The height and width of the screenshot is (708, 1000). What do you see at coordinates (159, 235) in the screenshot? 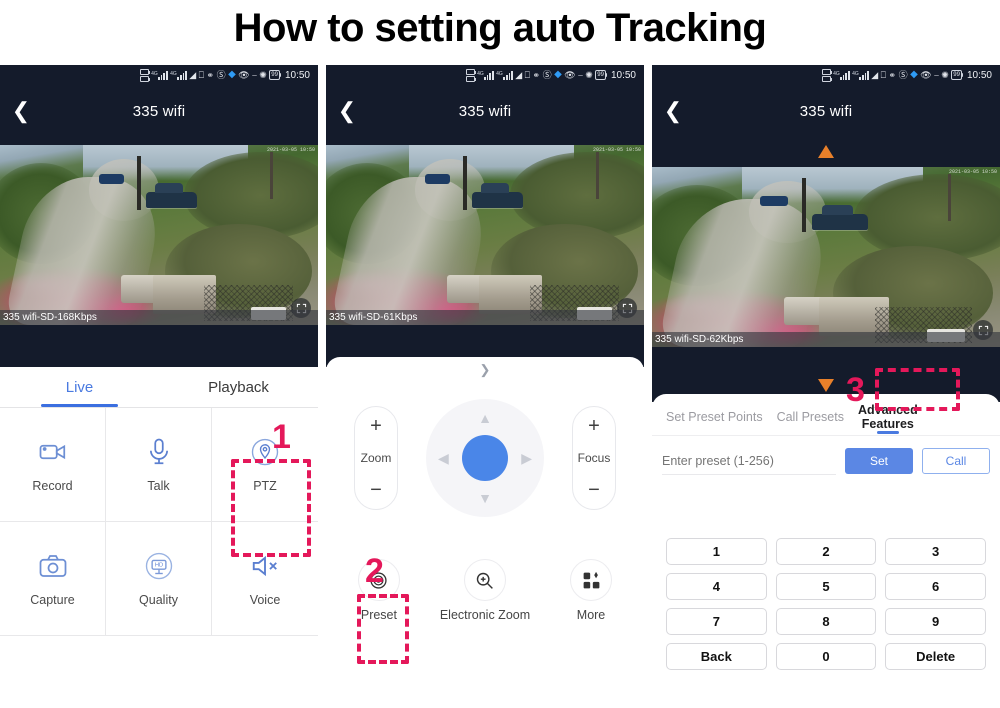
I see `camera-feed-1: 2021-03-05 10:50` at bounding box center [159, 235].